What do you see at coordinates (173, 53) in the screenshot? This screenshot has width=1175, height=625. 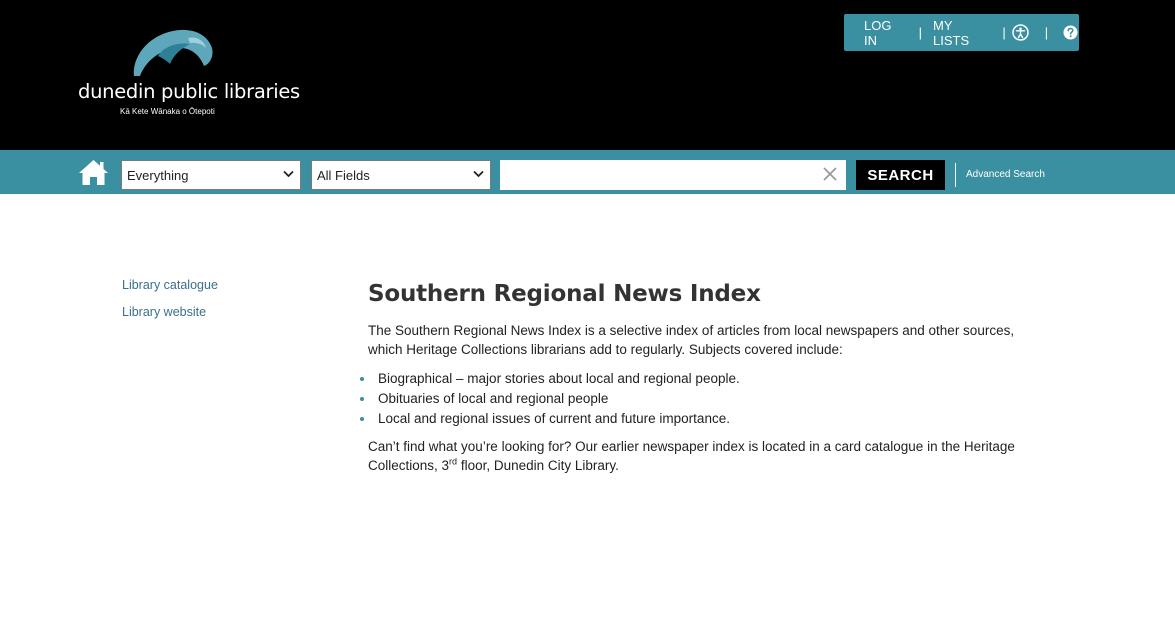 I see `logo-wave-icon` at bounding box center [173, 53].